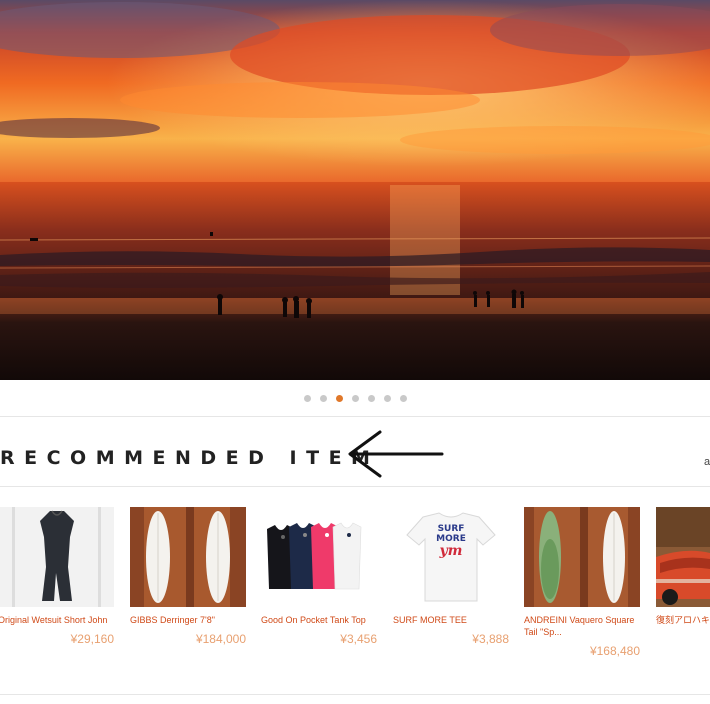  I want to click on product-card: Original Wetsuit Short John ¥29,160, so click(57, 576).